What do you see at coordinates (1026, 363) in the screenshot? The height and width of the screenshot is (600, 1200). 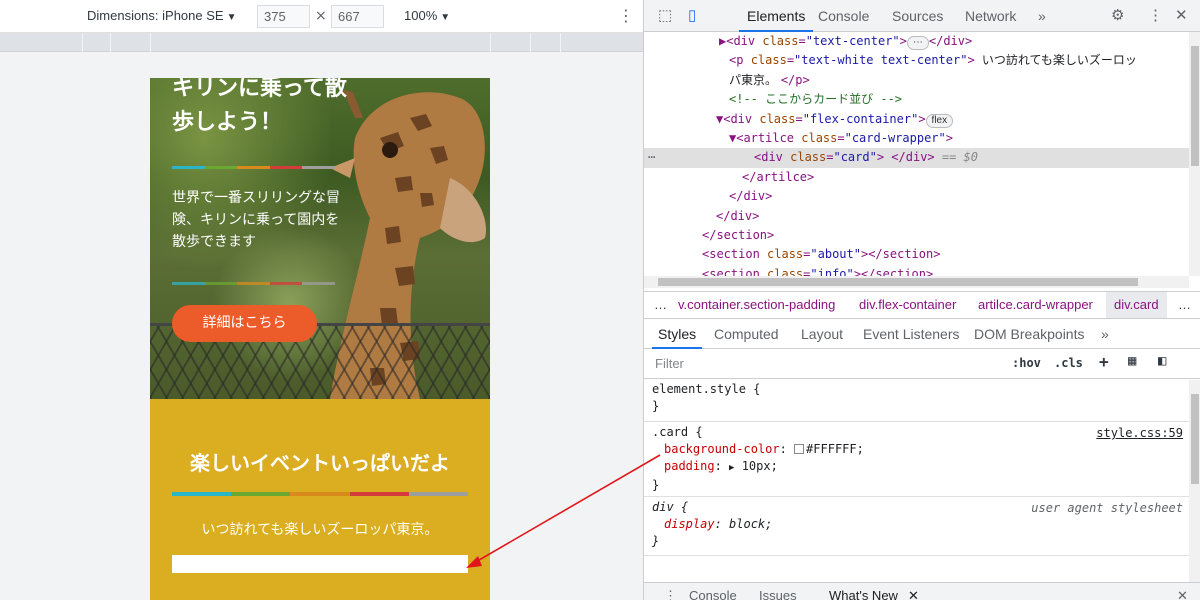 I see `hover-state-toggle: :hov` at bounding box center [1026, 363].